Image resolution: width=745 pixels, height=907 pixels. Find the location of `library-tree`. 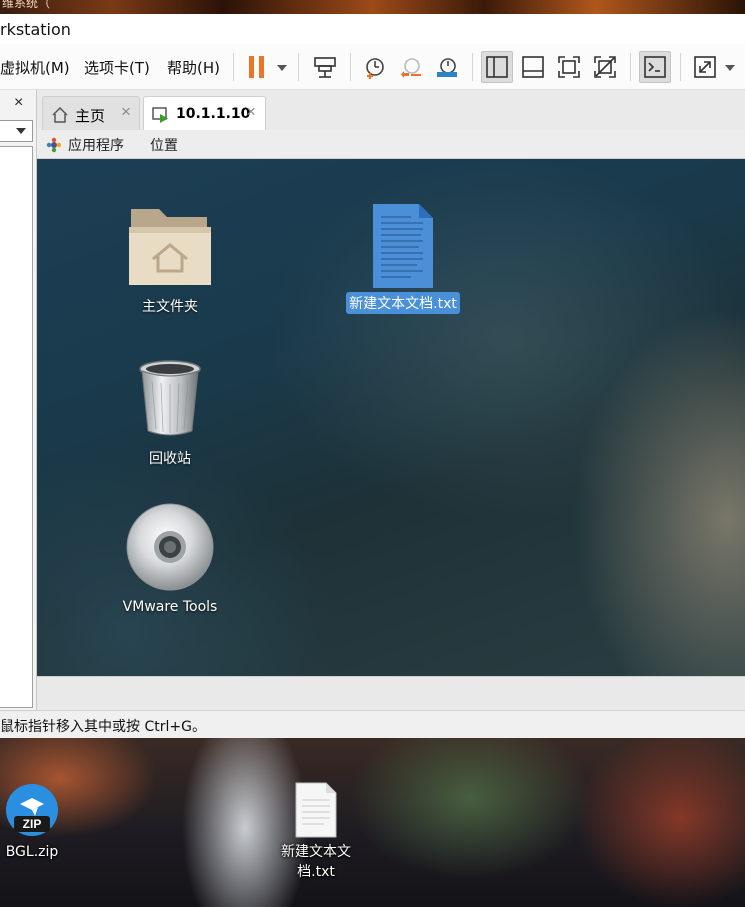

library-tree is located at coordinates (16, 427).